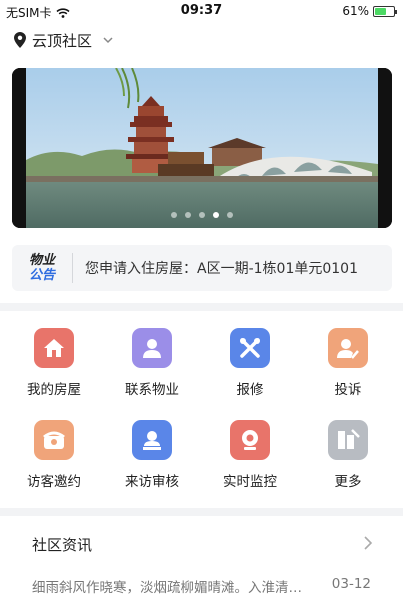  I want to click on menu-label: 我的房屋, so click(54, 390).